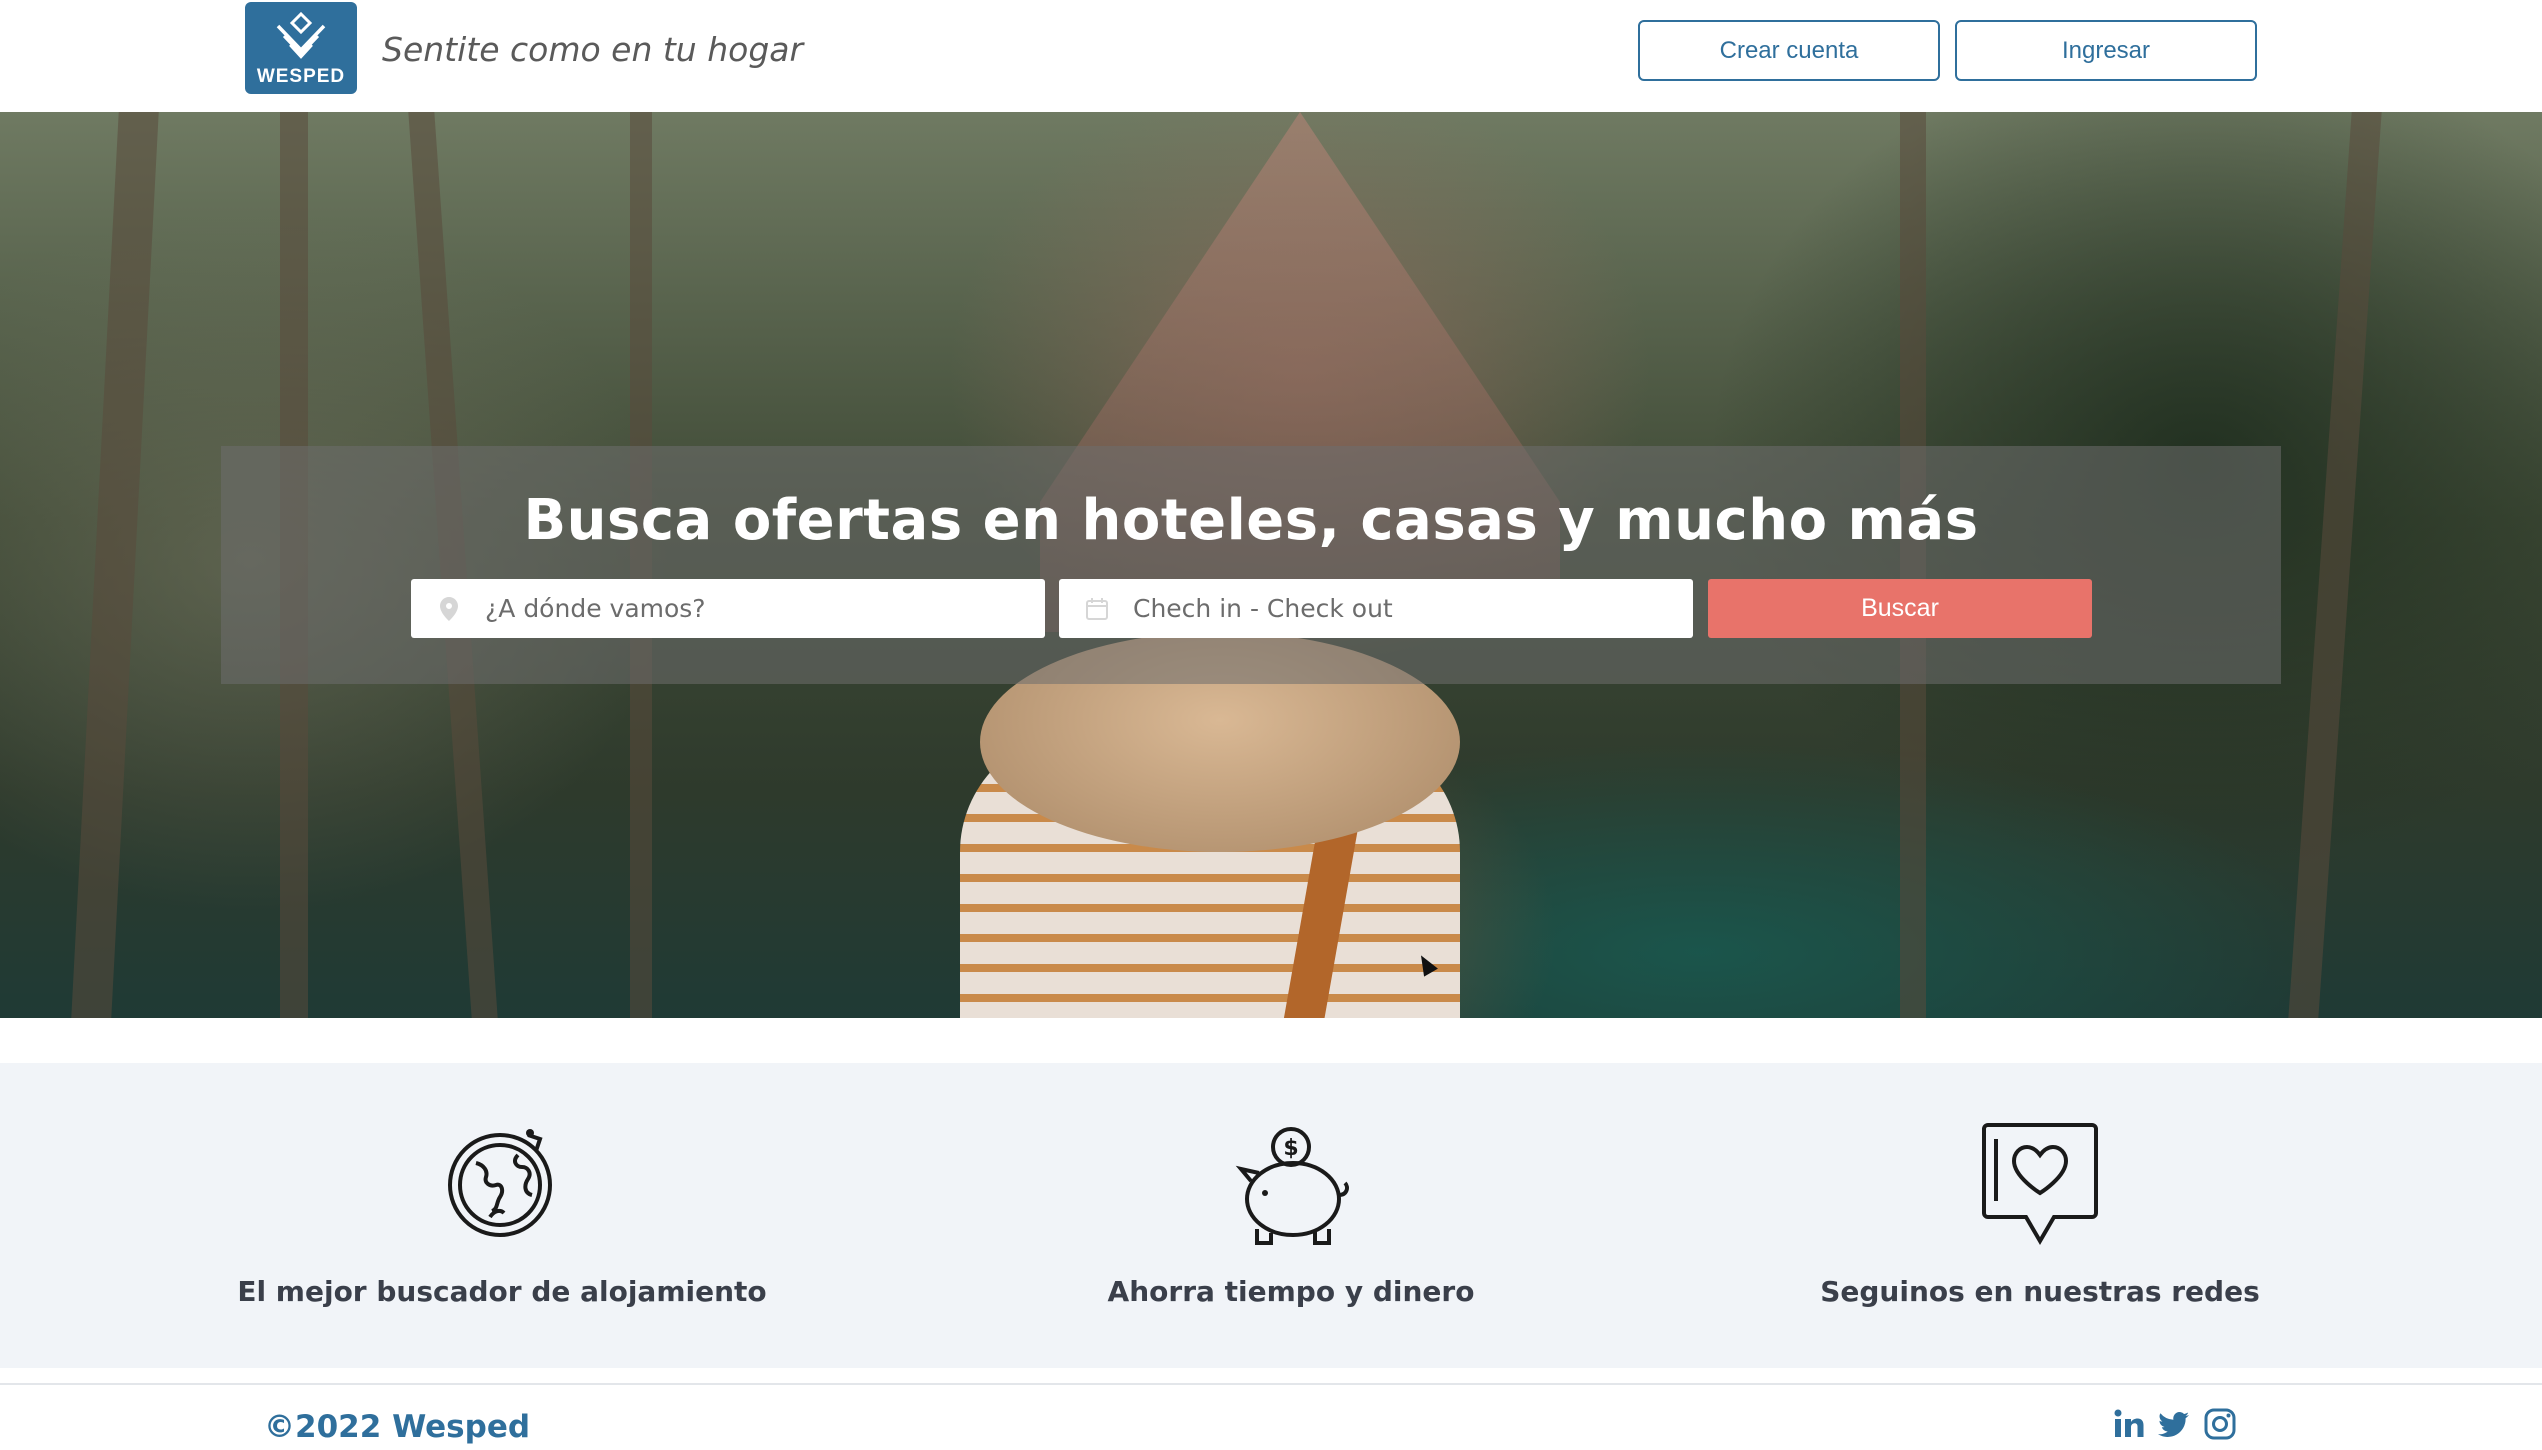  What do you see at coordinates (1900, 608) in the screenshot?
I see `search-button: Buscar` at bounding box center [1900, 608].